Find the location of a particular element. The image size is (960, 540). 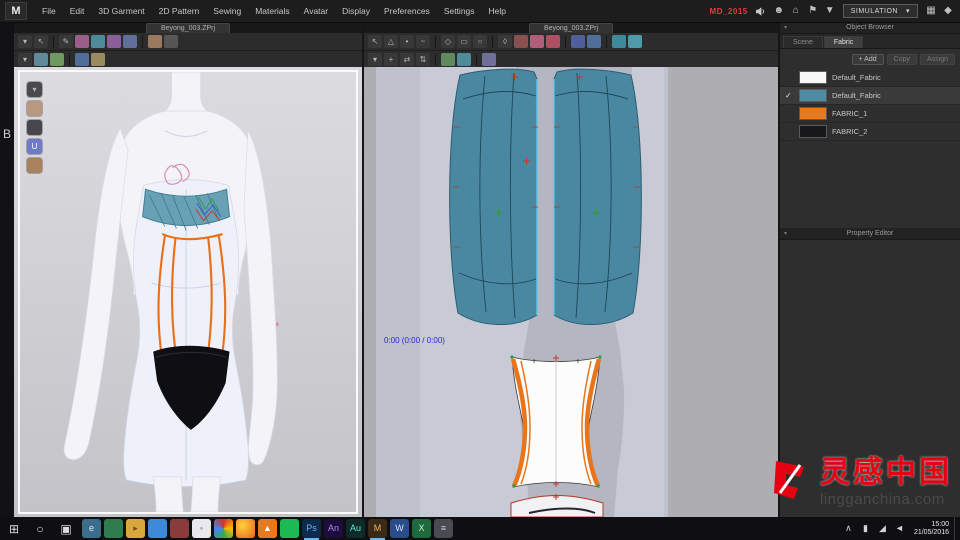

notch-tool is located at coordinates (521, 41).